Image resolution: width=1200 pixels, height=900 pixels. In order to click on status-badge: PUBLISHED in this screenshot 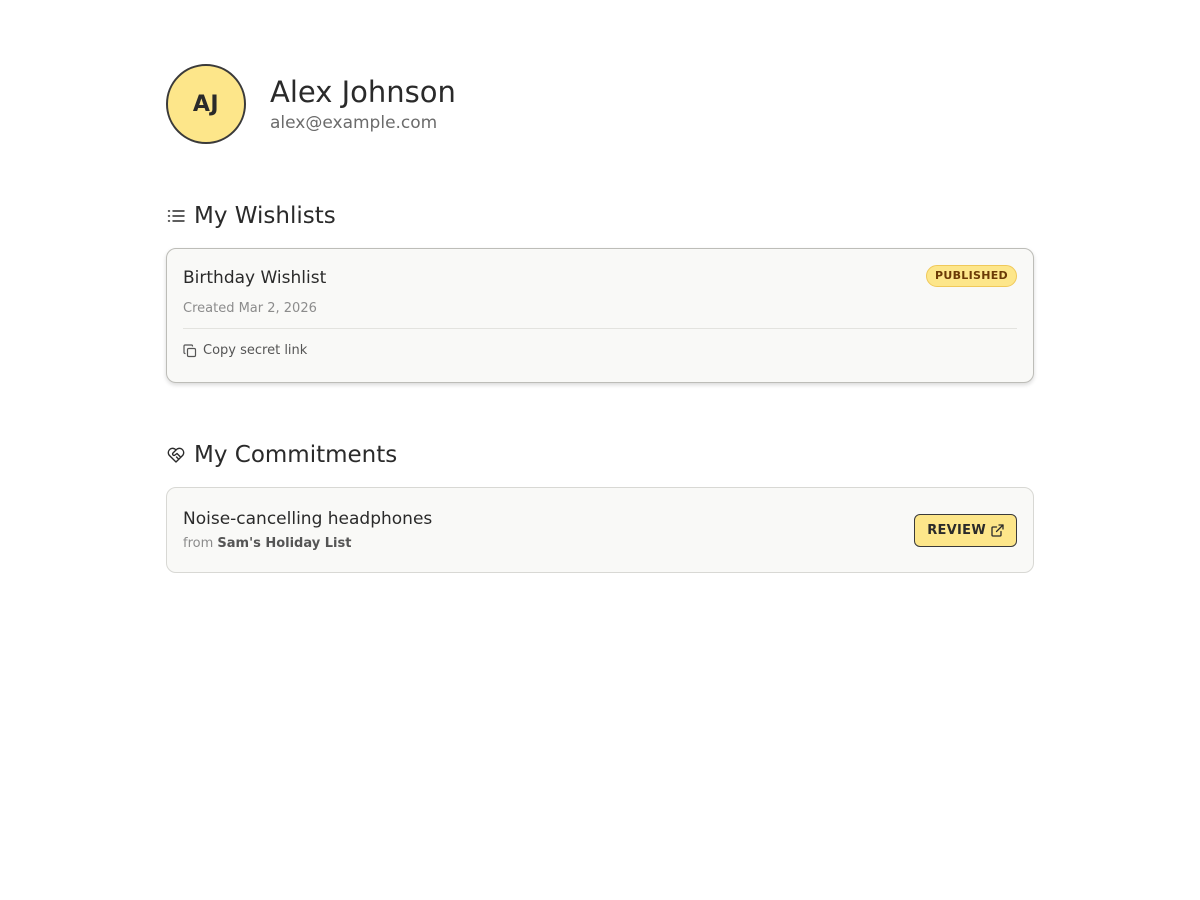, I will do `click(971, 276)`.